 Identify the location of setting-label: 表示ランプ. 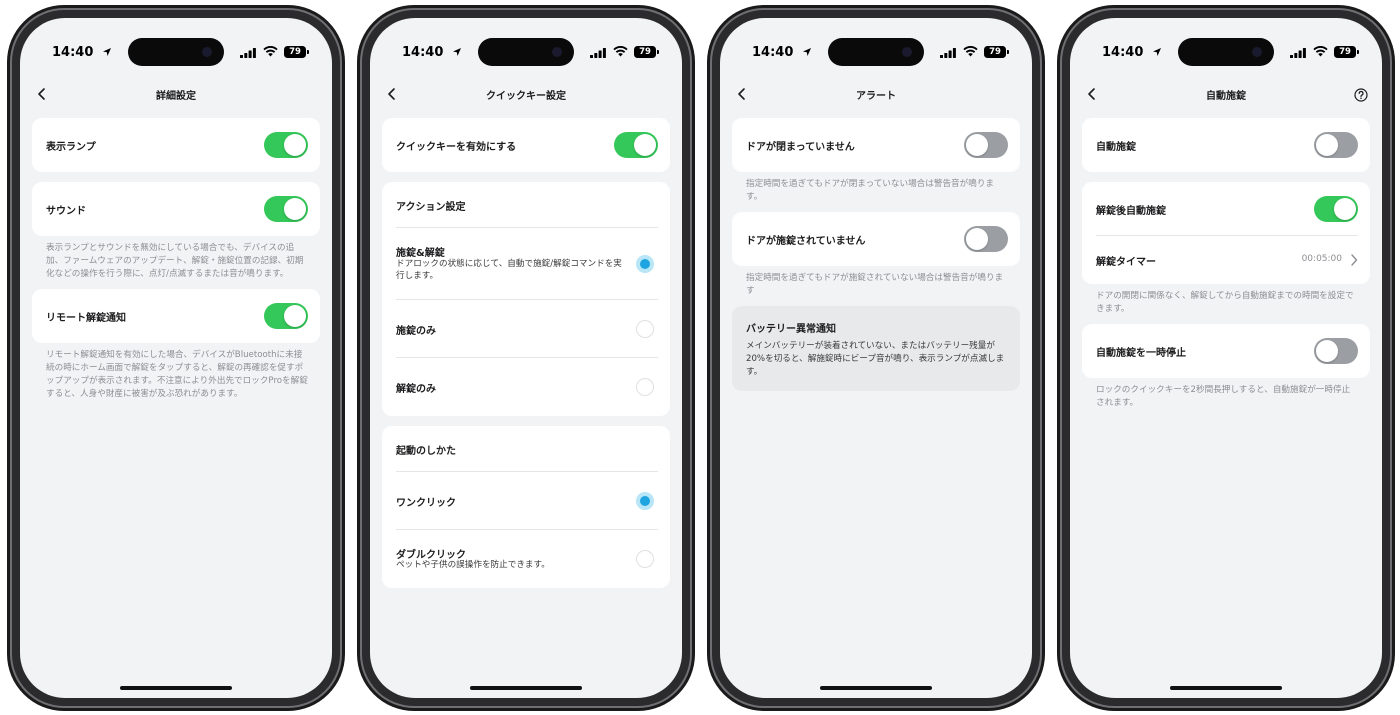
(71, 147).